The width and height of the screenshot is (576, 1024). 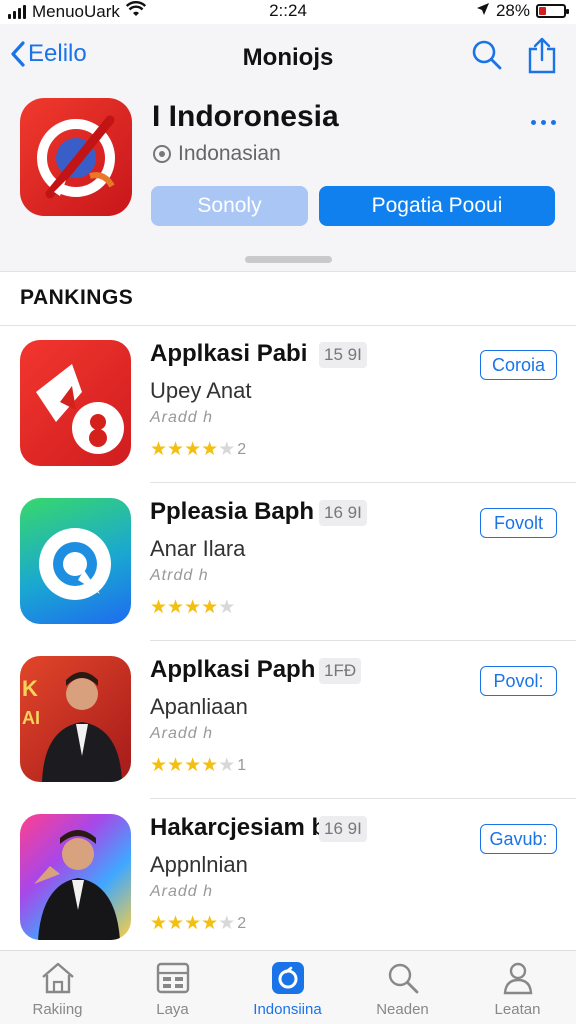 What do you see at coordinates (518, 839) in the screenshot?
I see `get-button: Gavub:` at bounding box center [518, 839].